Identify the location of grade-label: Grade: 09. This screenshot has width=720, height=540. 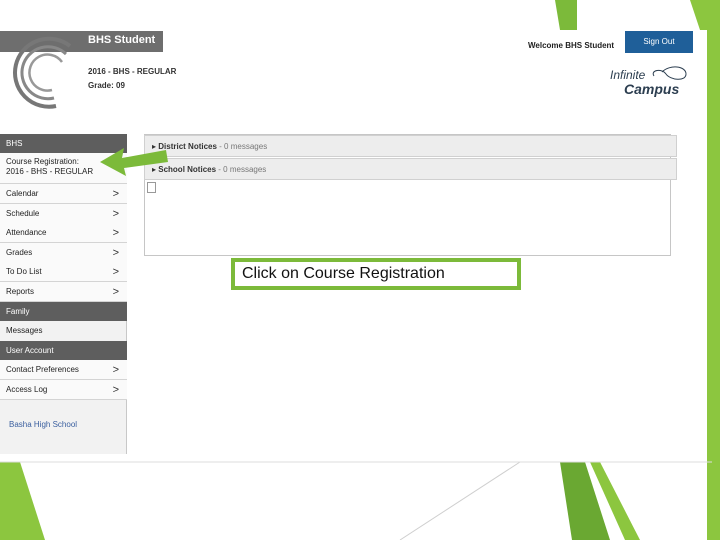
(106, 85).